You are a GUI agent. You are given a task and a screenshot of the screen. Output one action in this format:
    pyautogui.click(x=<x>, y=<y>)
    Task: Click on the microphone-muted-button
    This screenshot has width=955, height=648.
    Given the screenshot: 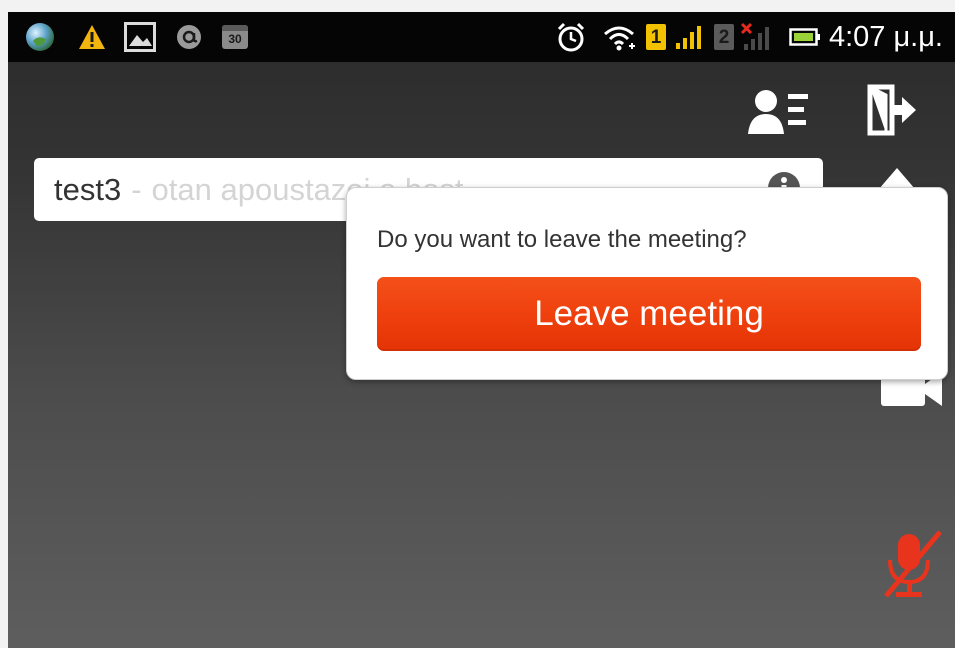 What is the action you would take?
    pyautogui.click(x=913, y=566)
    